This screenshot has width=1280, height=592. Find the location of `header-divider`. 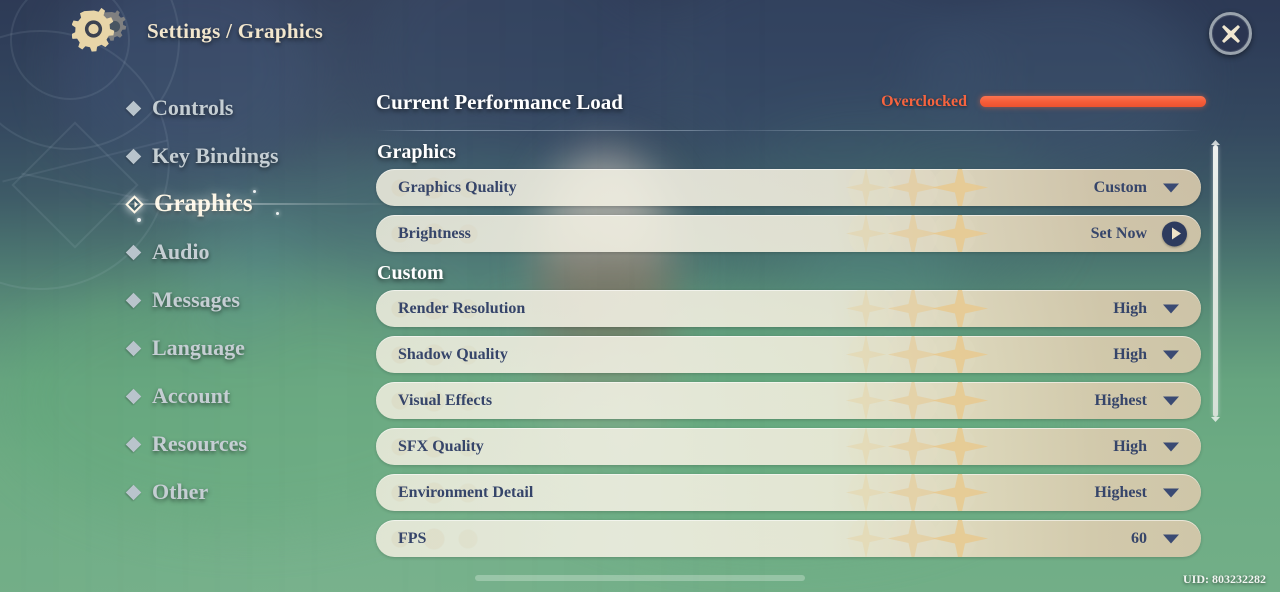

header-divider is located at coordinates (788, 130).